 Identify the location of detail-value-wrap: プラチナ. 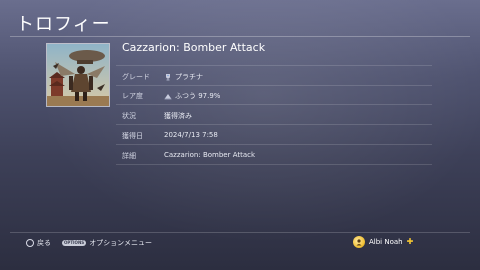
(183, 77).